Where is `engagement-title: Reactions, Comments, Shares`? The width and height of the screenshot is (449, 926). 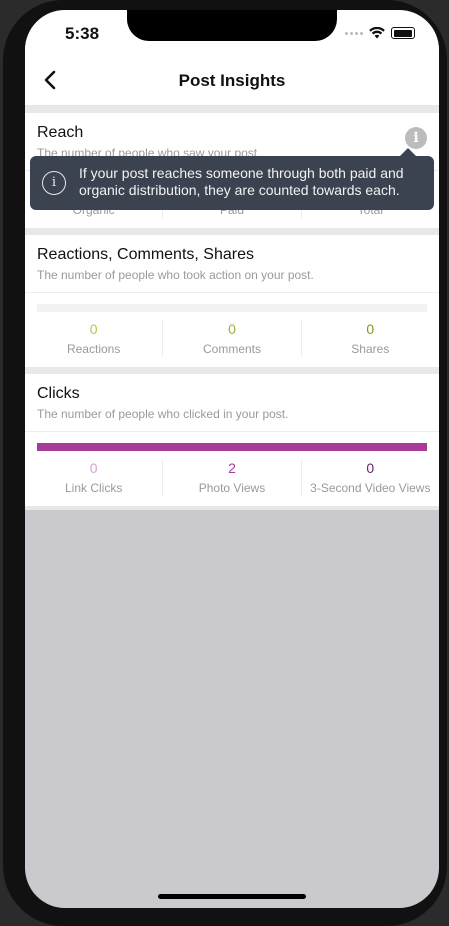
engagement-title: Reactions, Comments, Shares is located at coordinates (145, 254).